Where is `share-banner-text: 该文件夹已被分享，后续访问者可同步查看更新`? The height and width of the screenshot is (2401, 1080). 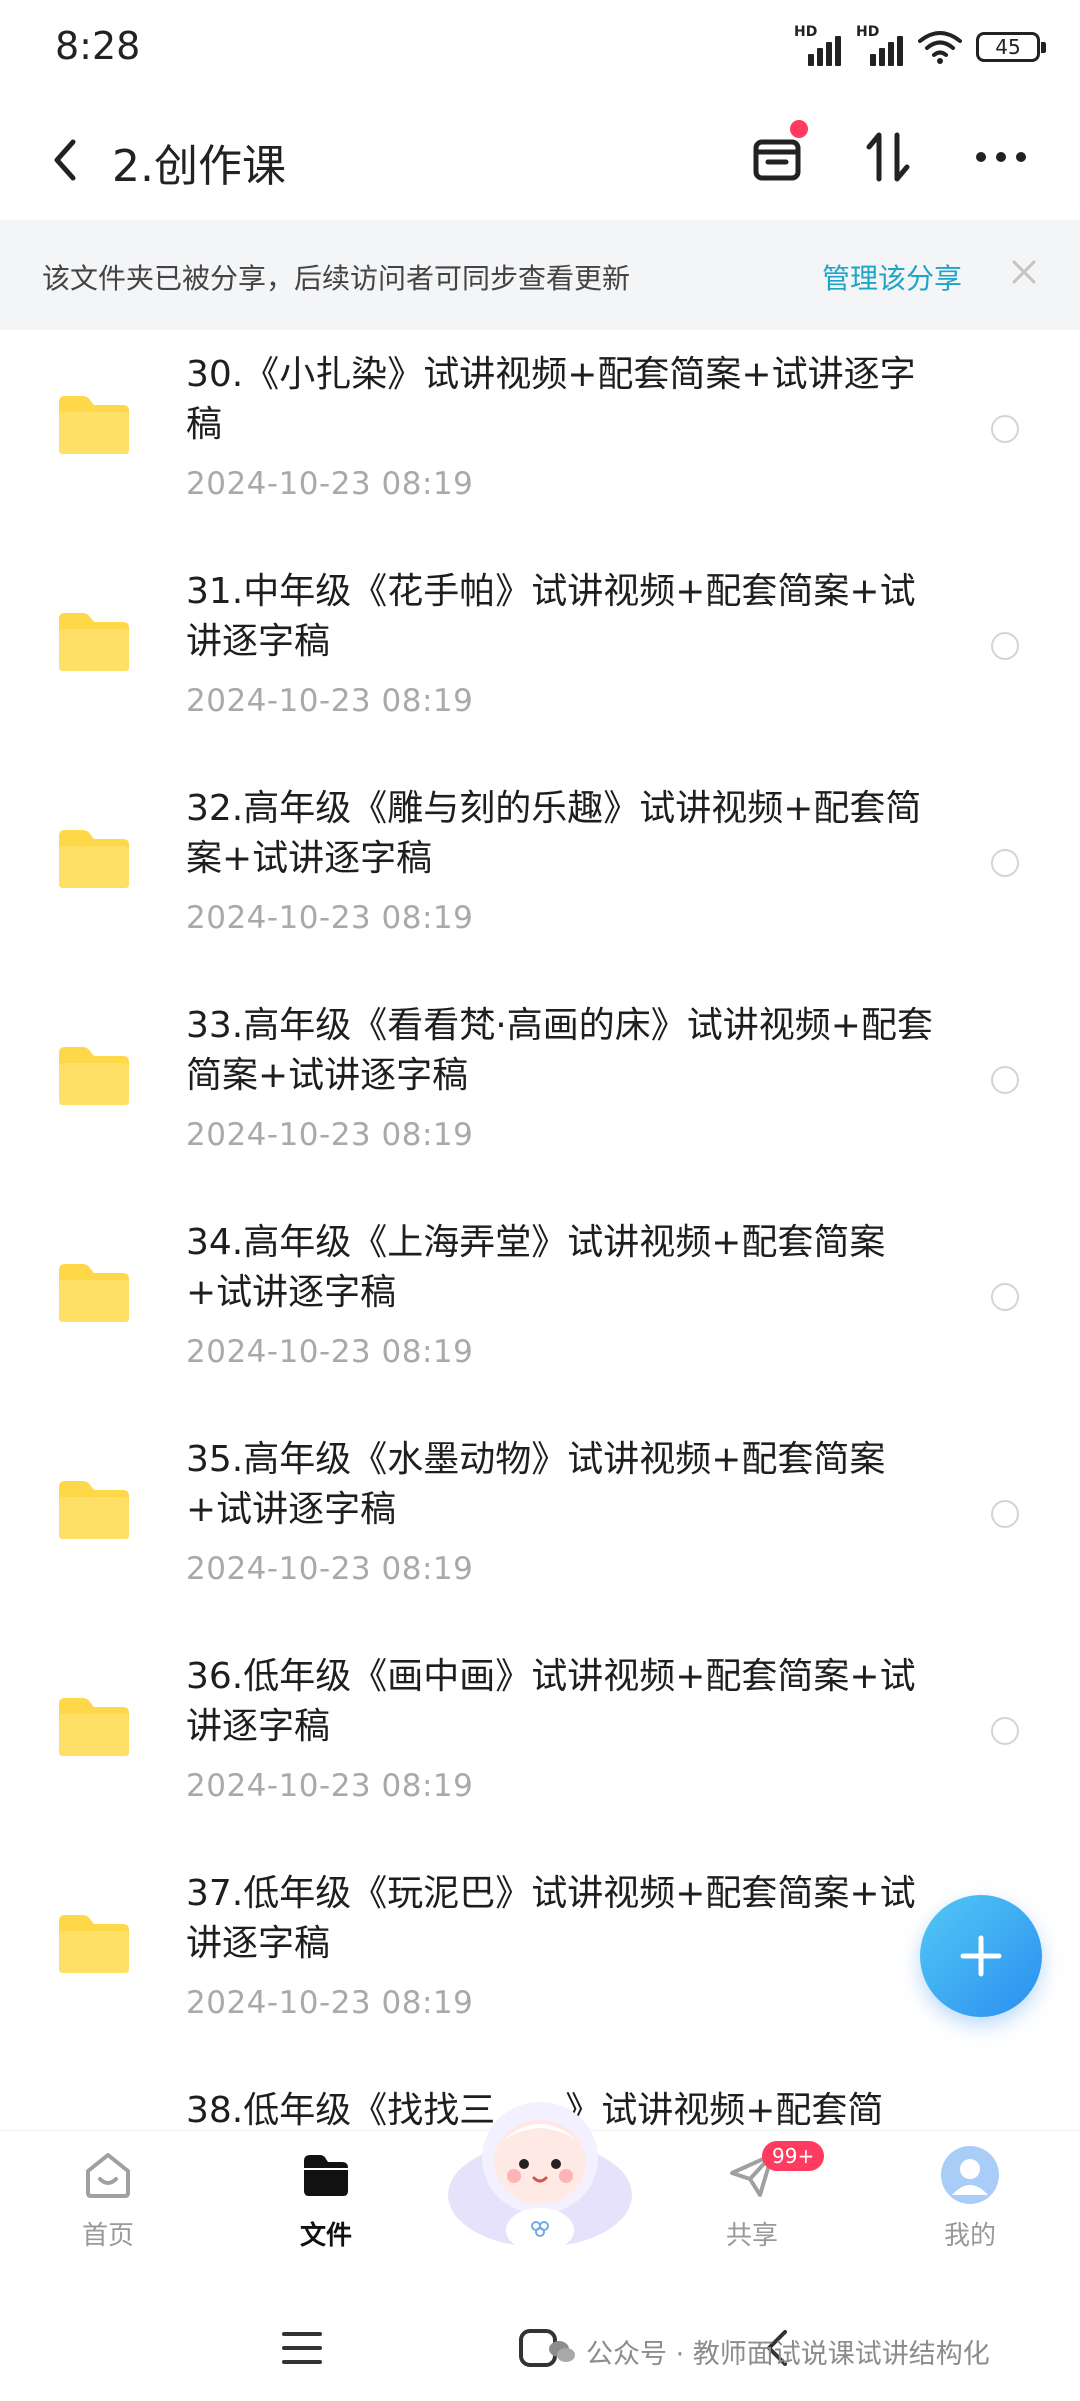 share-banner-text: 该文件夹已被分享，后续访问者可同步查看更新 is located at coordinates (336, 278).